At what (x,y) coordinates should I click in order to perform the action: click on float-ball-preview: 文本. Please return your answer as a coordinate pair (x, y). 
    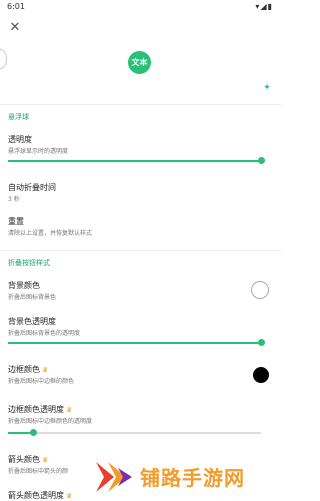
    Looking at the image, I should click on (139, 62).